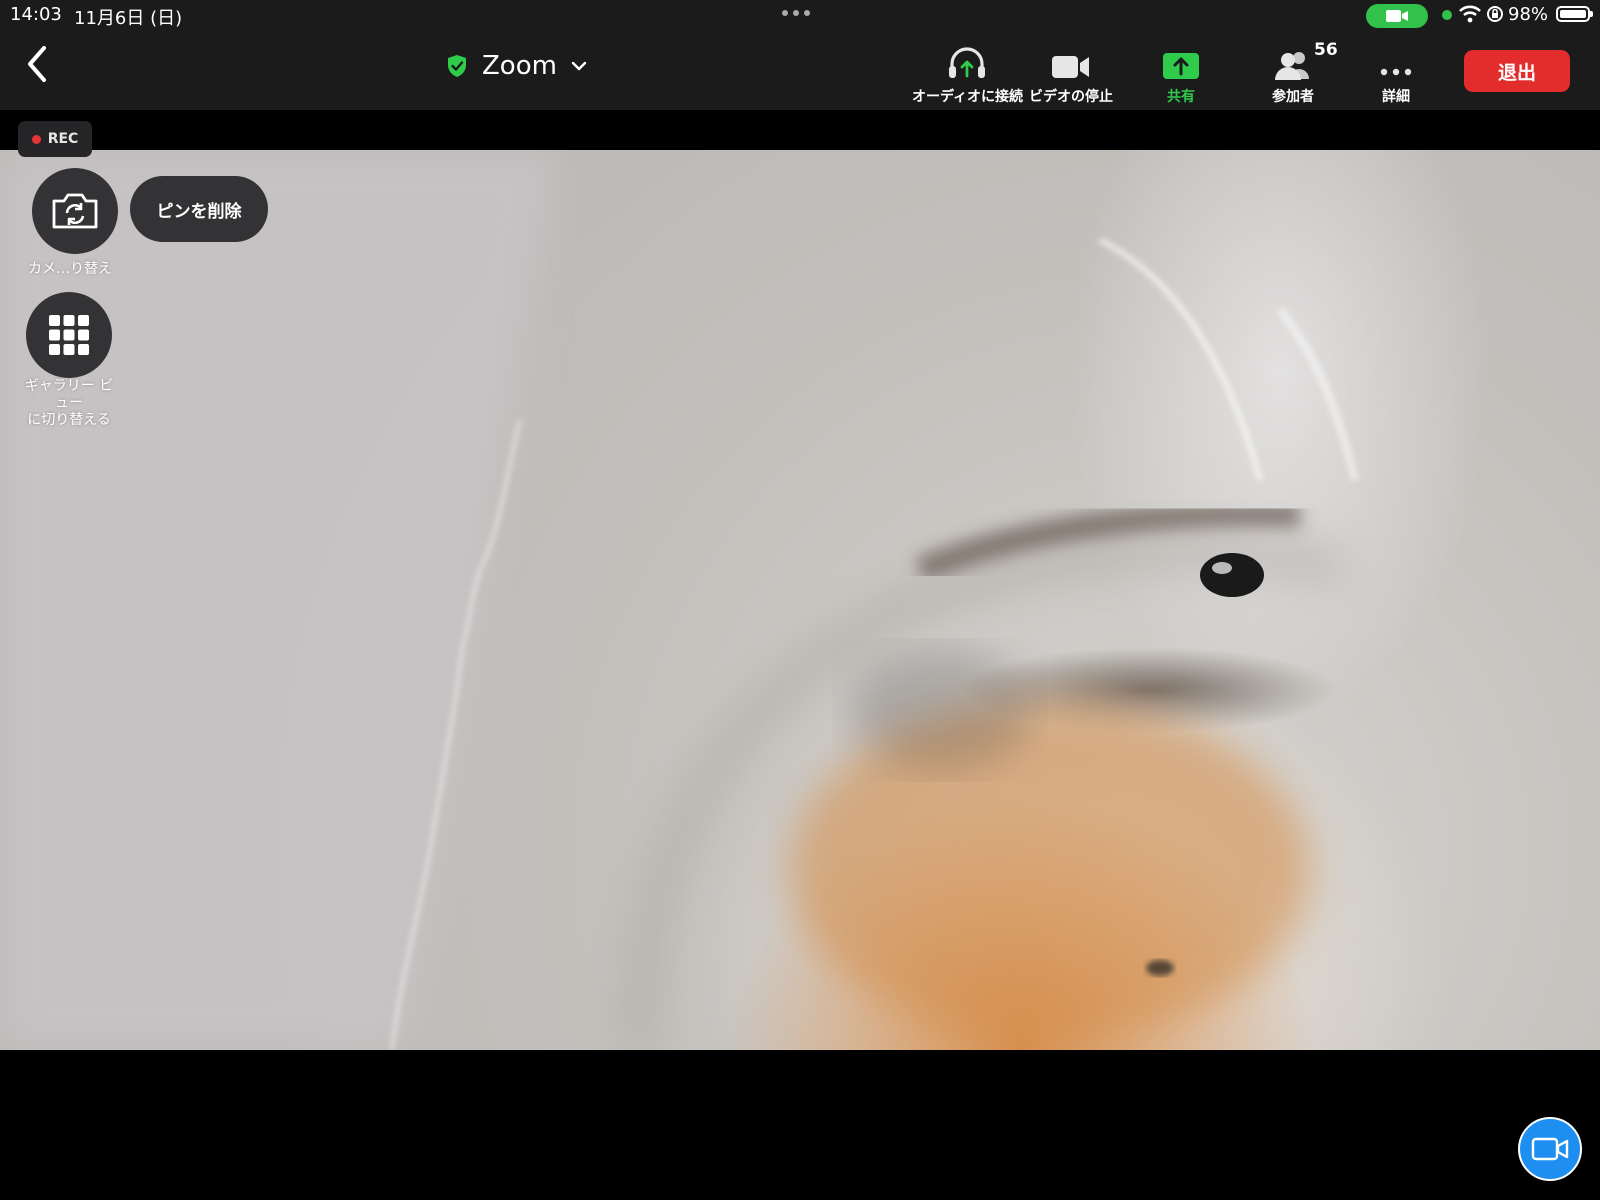  What do you see at coordinates (1326, 50) in the screenshot?
I see `participants-count: 56` at bounding box center [1326, 50].